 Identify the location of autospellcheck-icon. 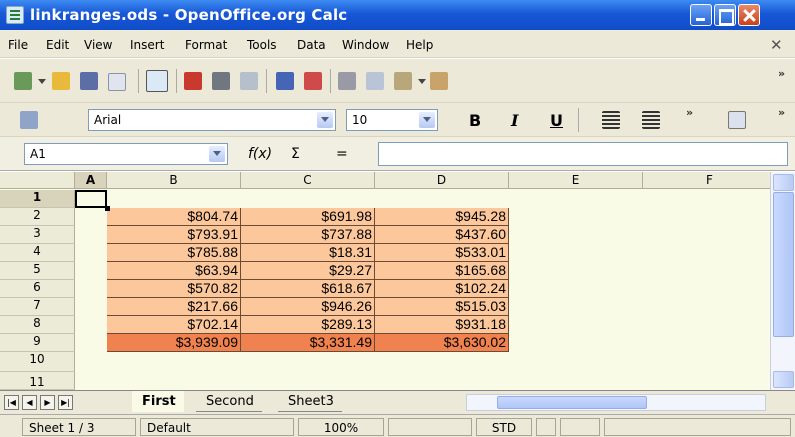
(313, 81).